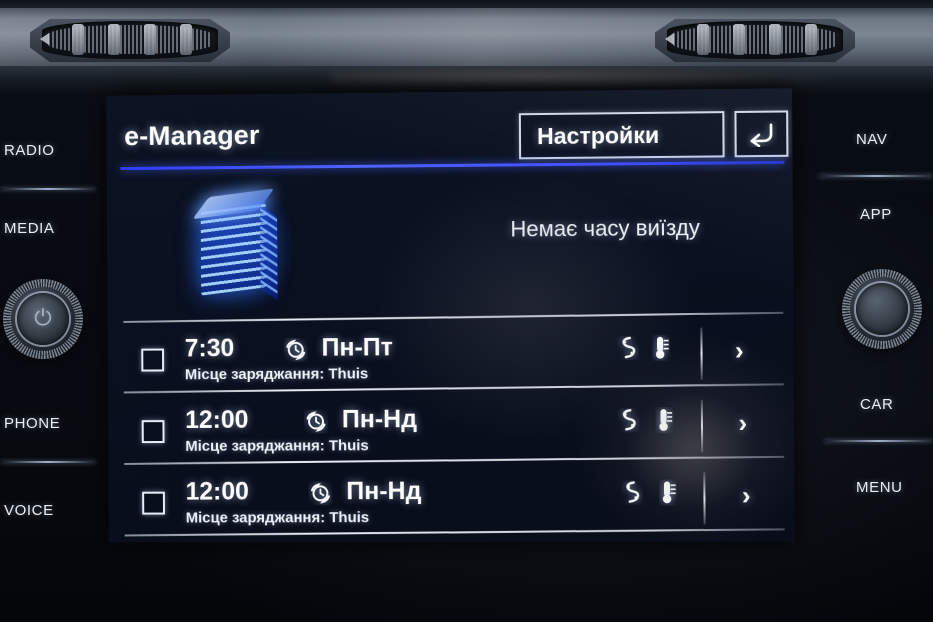 This screenshot has width=933, height=622. I want to click on timer-days: Пн-Пт, so click(357, 347).